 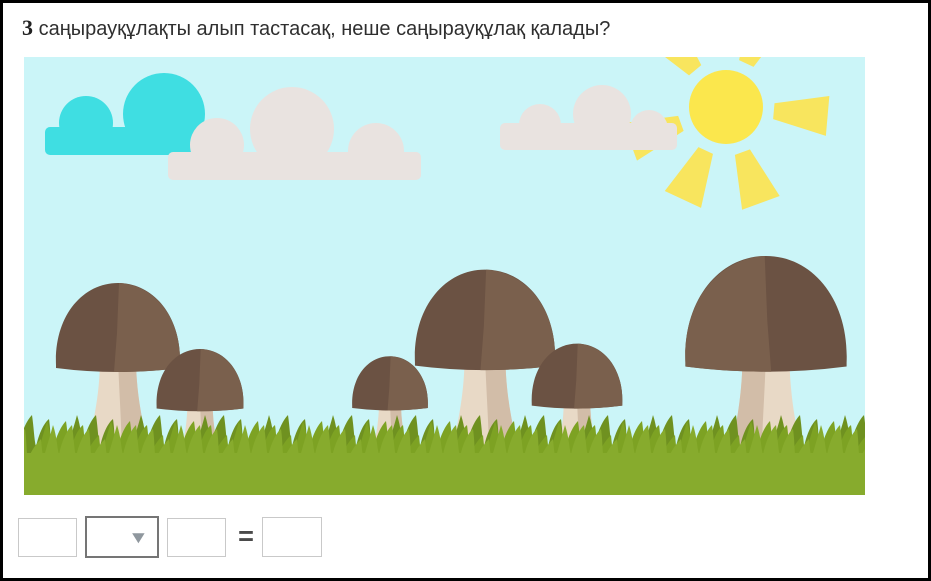 What do you see at coordinates (47, 537) in the screenshot?
I see `first-number-input` at bounding box center [47, 537].